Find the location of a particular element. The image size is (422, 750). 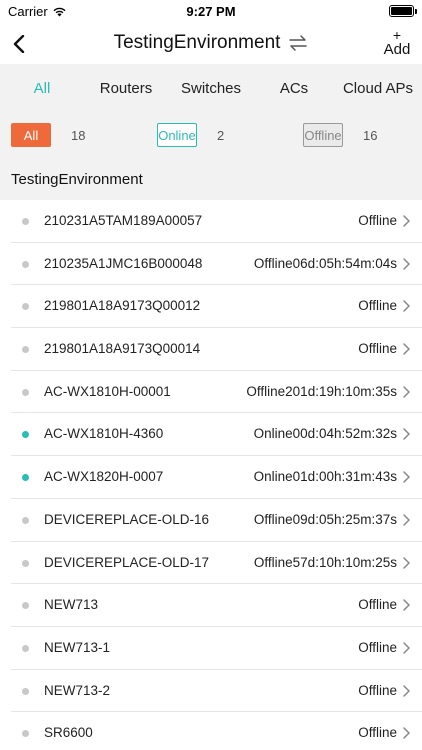

filter-offline-chip: Offline is located at coordinates (323, 135).